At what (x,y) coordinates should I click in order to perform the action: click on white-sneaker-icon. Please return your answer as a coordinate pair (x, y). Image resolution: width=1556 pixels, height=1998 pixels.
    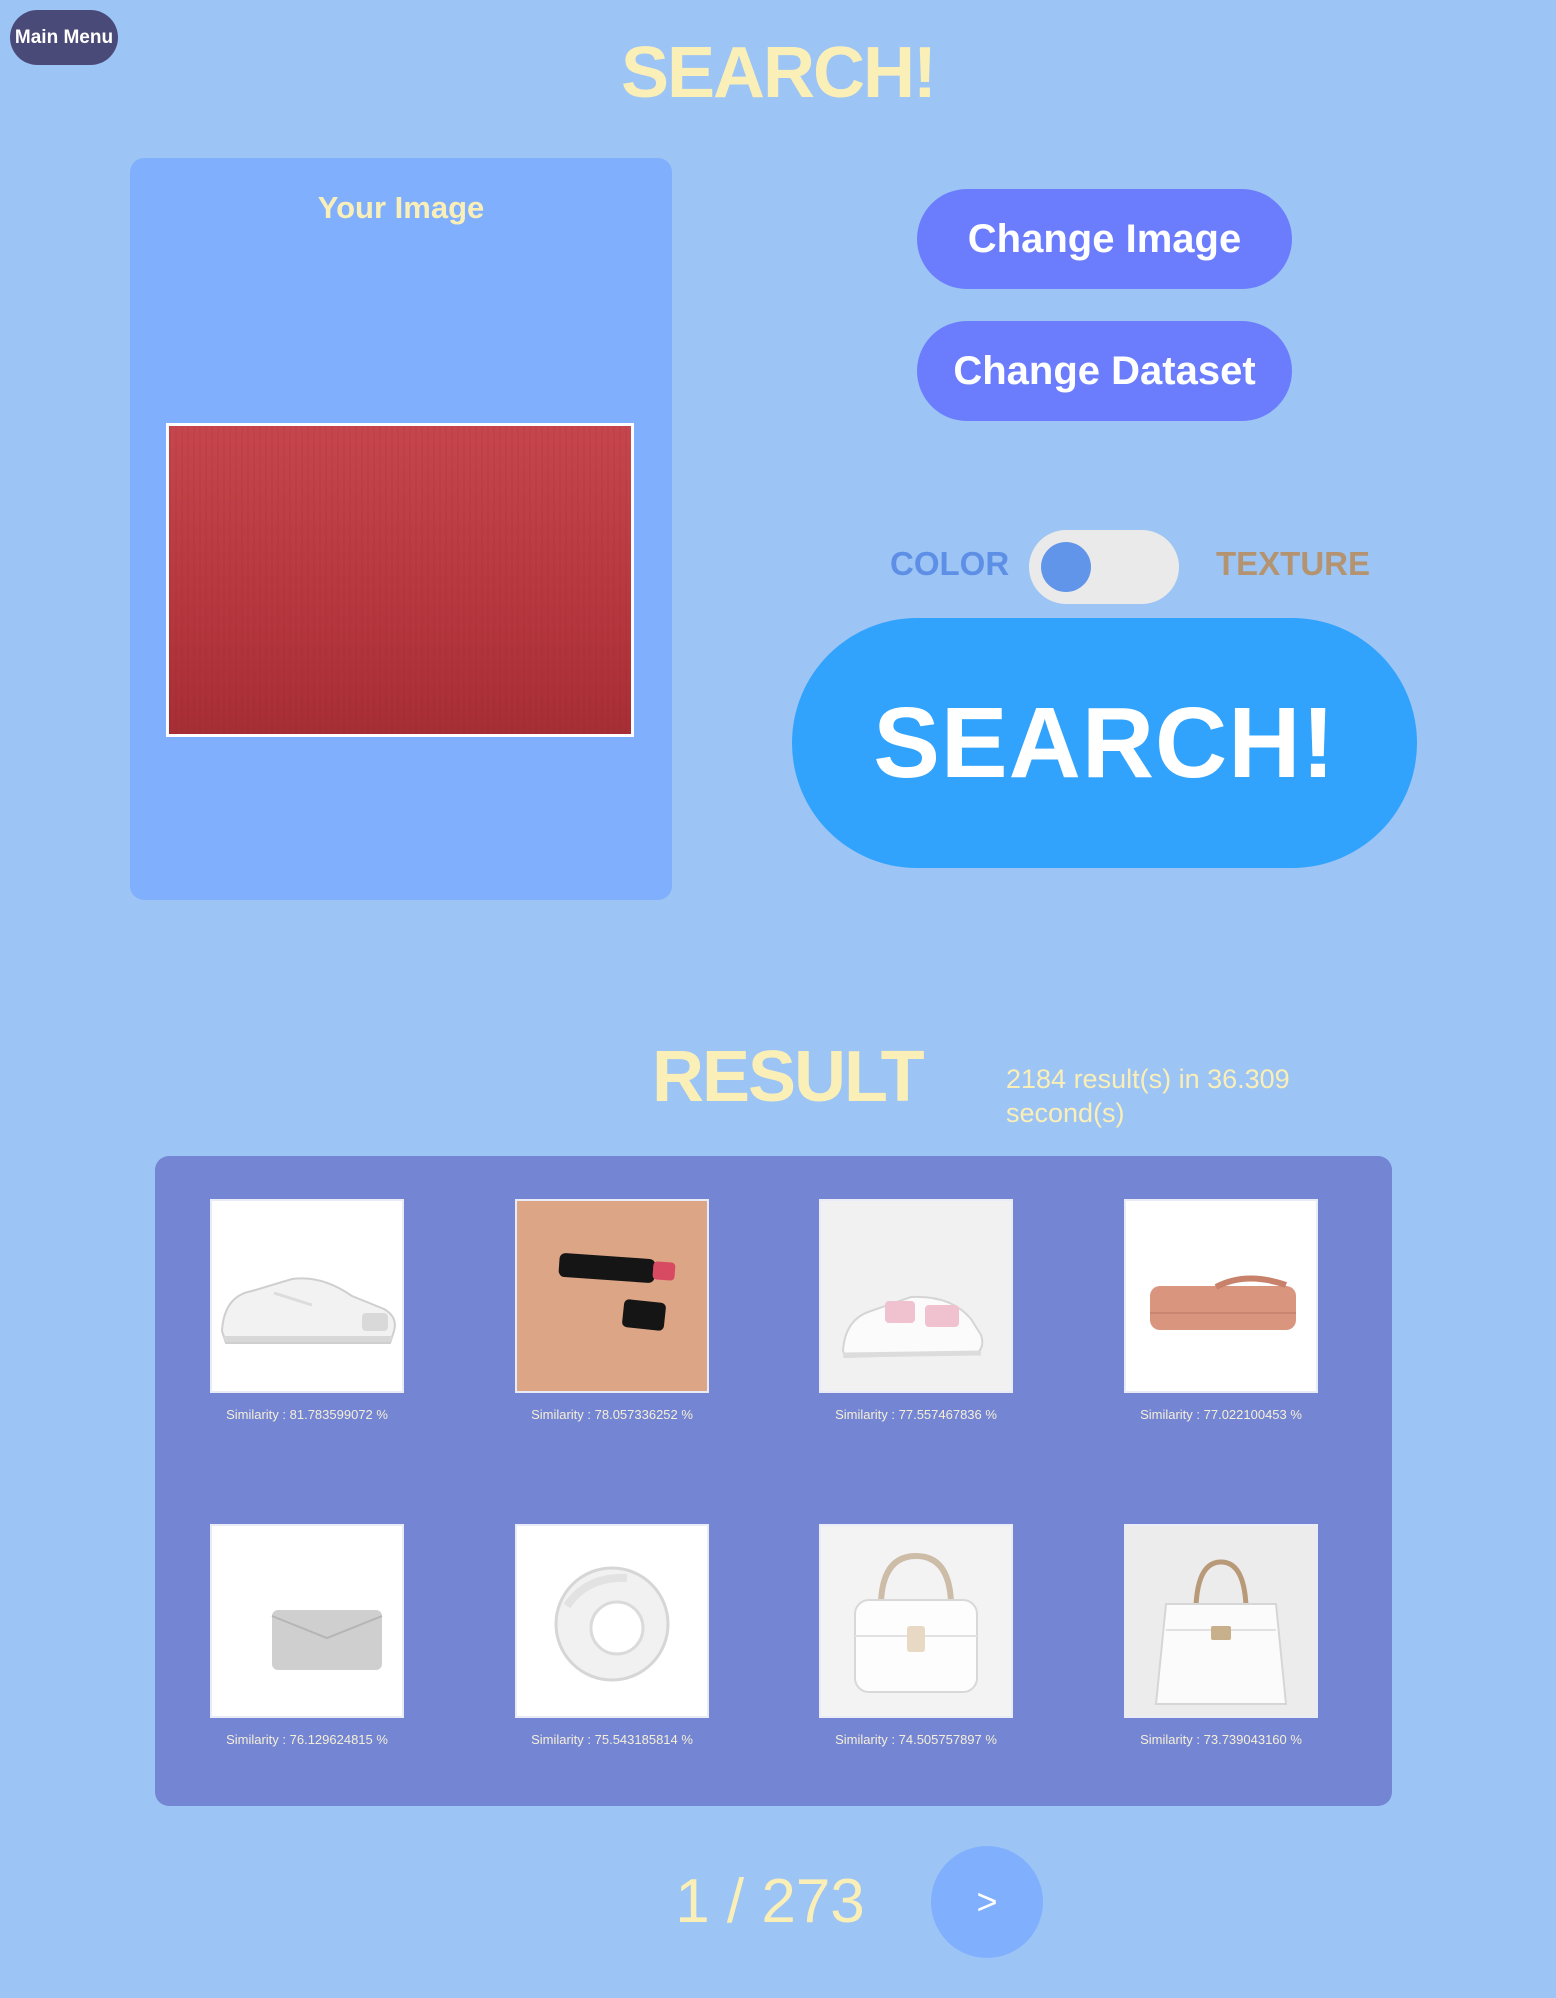
    Looking at the image, I should click on (307, 1296).